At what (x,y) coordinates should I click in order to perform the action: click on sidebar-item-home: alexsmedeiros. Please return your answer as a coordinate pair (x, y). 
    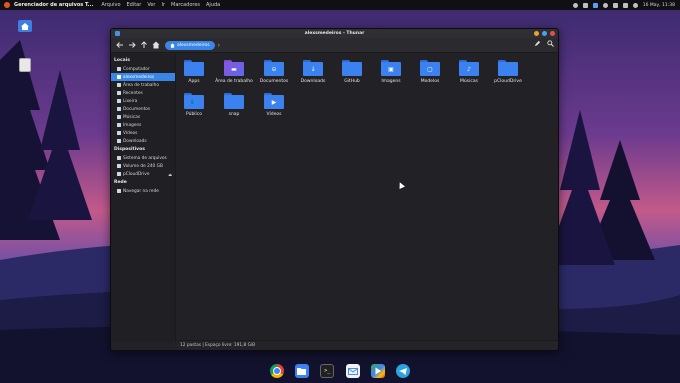
    Looking at the image, I should click on (143, 77).